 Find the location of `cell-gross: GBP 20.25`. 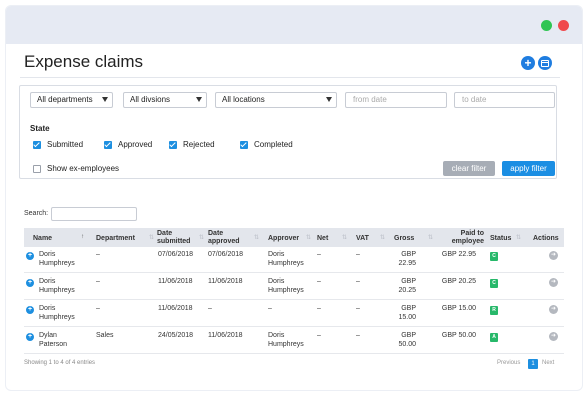

cell-gross: GBP 20.25 is located at coordinates (407, 286).